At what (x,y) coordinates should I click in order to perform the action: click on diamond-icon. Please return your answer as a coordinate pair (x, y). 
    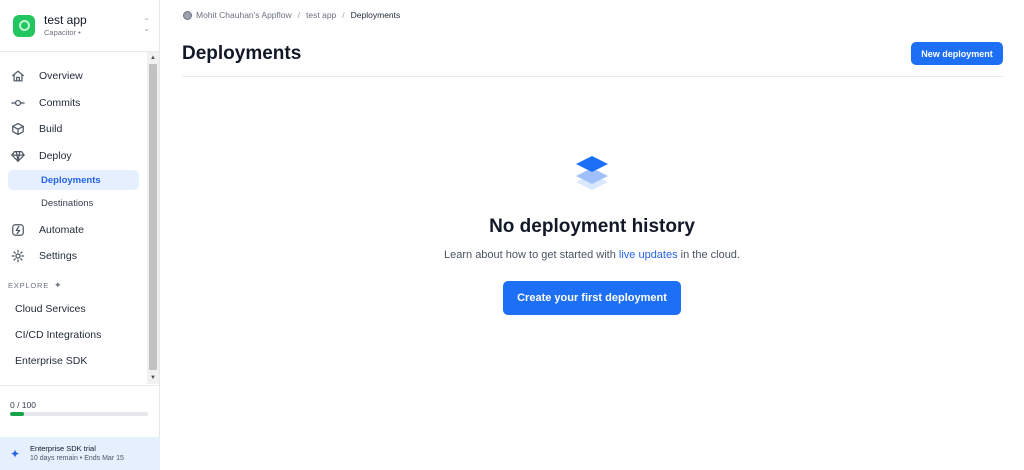
    Looking at the image, I should click on (18, 156).